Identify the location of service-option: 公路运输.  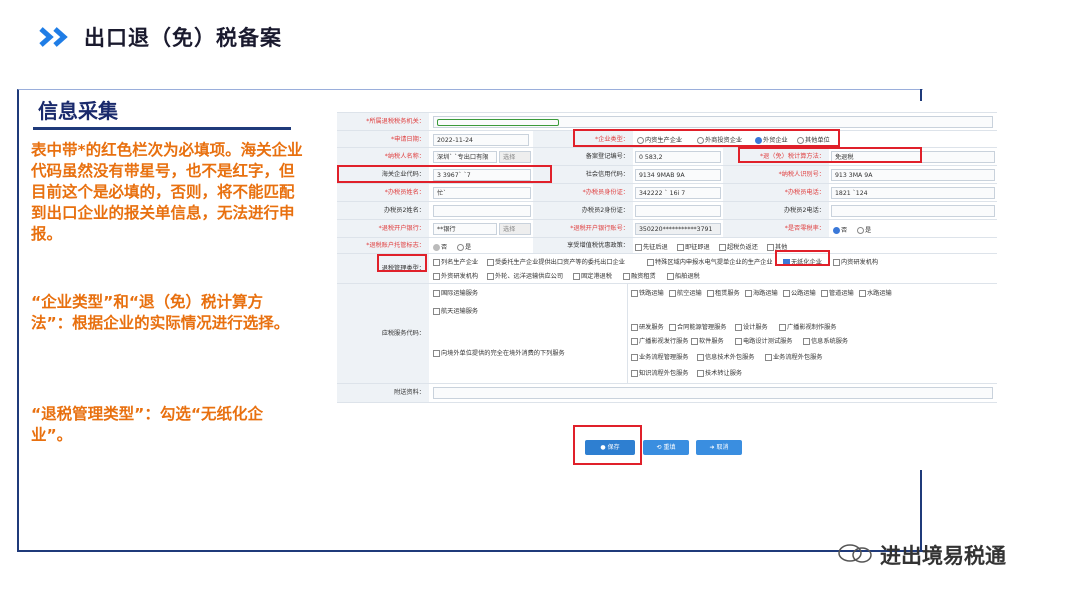
(799, 292).